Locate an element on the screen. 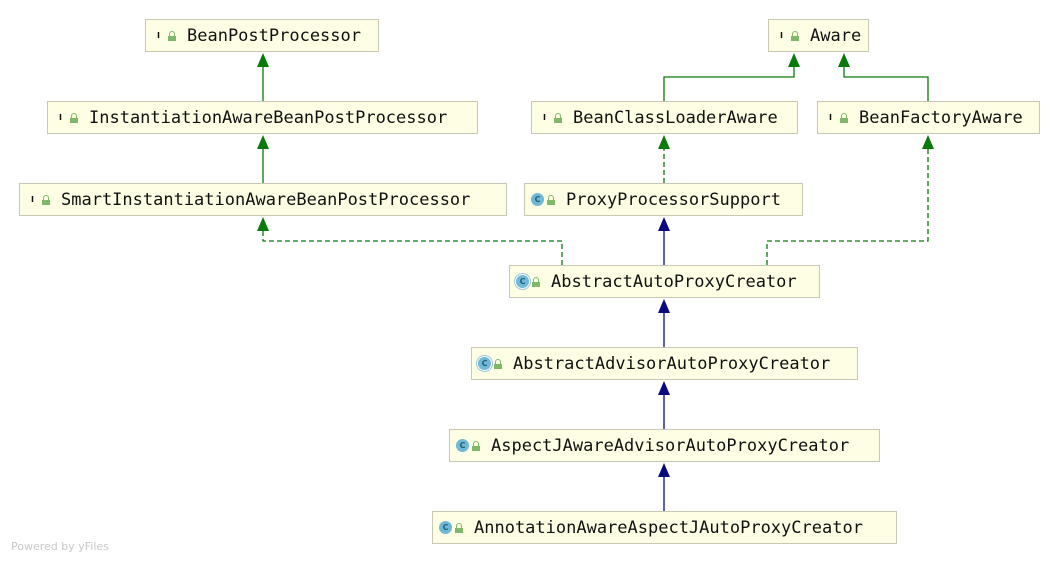  node-label: AbstractAdvisorAutoProxyCreator is located at coordinates (672, 363).